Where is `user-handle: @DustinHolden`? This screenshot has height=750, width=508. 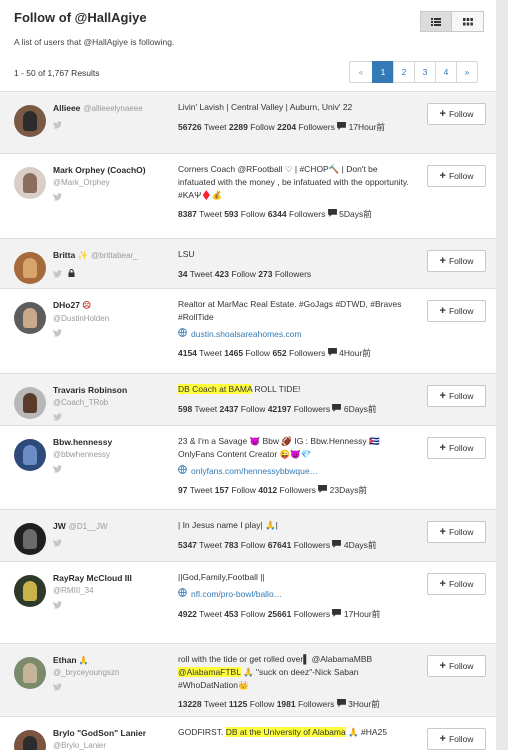 user-handle: @DustinHolden is located at coordinates (112, 318).